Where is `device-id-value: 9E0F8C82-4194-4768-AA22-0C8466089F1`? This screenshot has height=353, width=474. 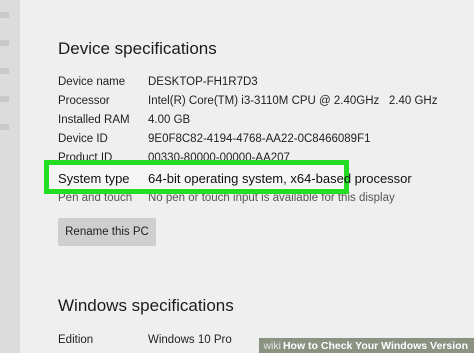
device-id-value: 9E0F8C82-4194-4768-AA22-0C8466089F1 is located at coordinates (259, 139).